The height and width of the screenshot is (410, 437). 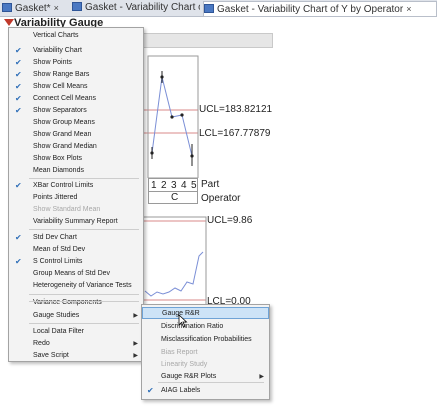 I want to click on menu-item: ✔ Show Points, so click(x=76, y=63).